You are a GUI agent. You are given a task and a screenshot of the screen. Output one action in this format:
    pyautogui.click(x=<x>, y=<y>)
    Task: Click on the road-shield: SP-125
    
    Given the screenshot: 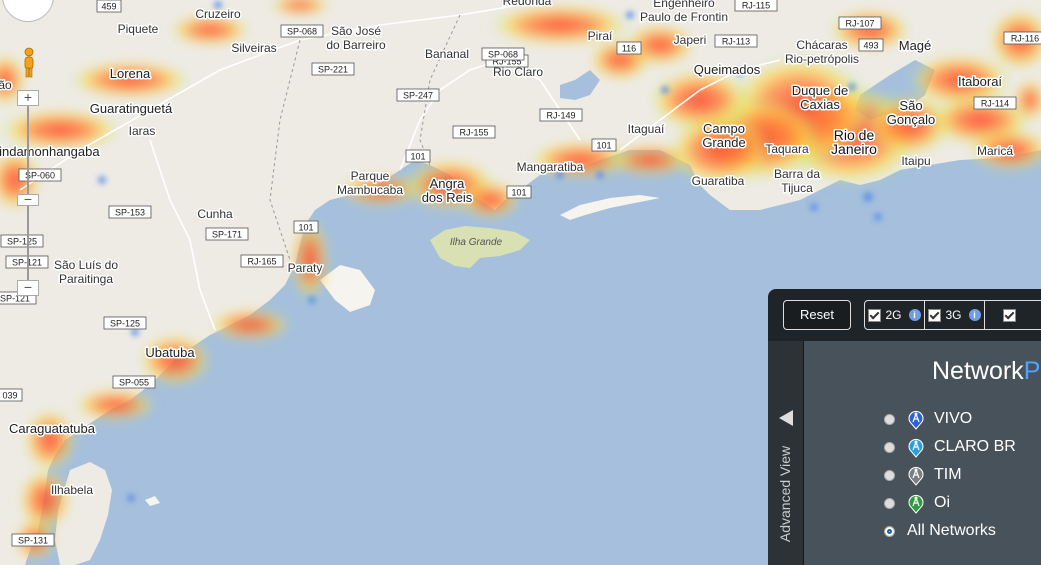 What is the action you would take?
    pyautogui.click(x=125, y=323)
    